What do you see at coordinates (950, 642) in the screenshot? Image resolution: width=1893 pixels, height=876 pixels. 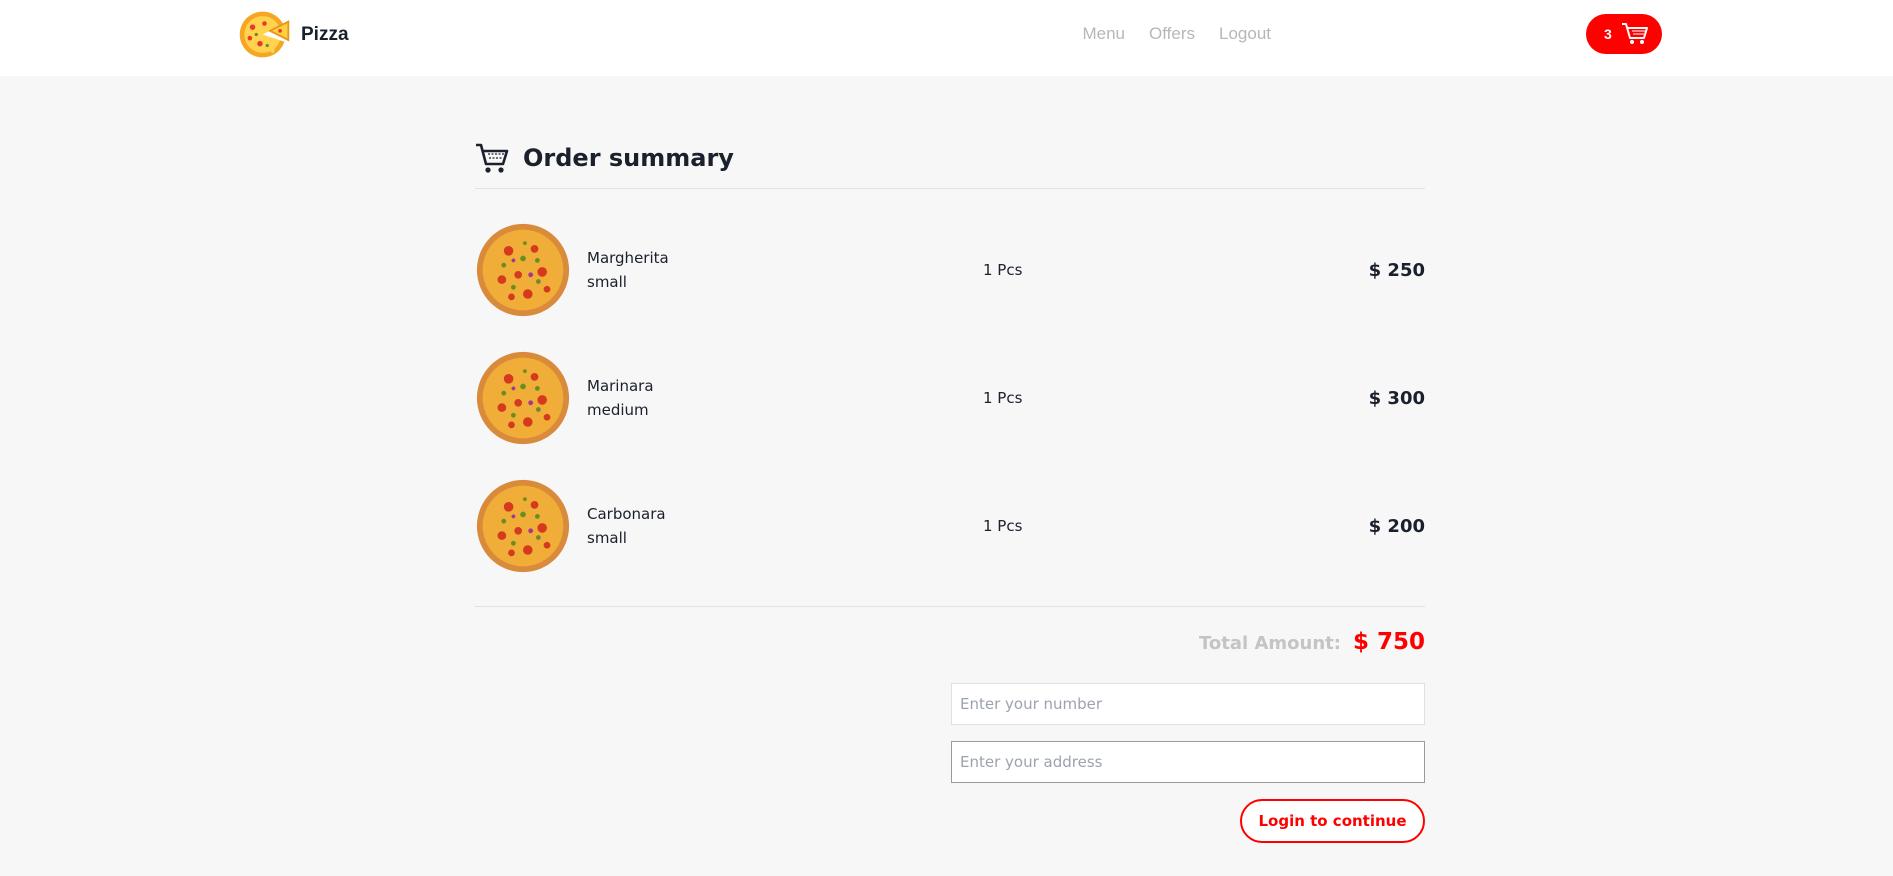 I see `total-row: Total Amount: $ 750` at bounding box center [950, 642].